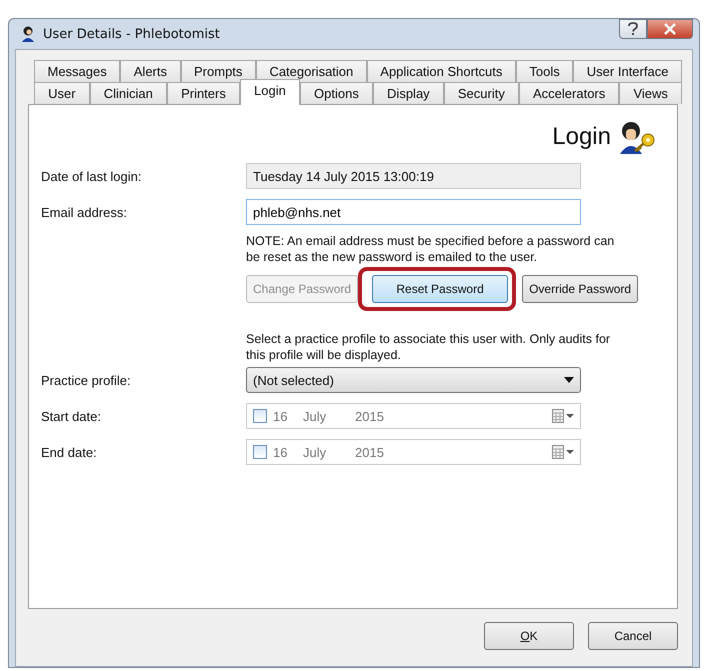  I want to click on tab: Prompts, so click(218, 71).